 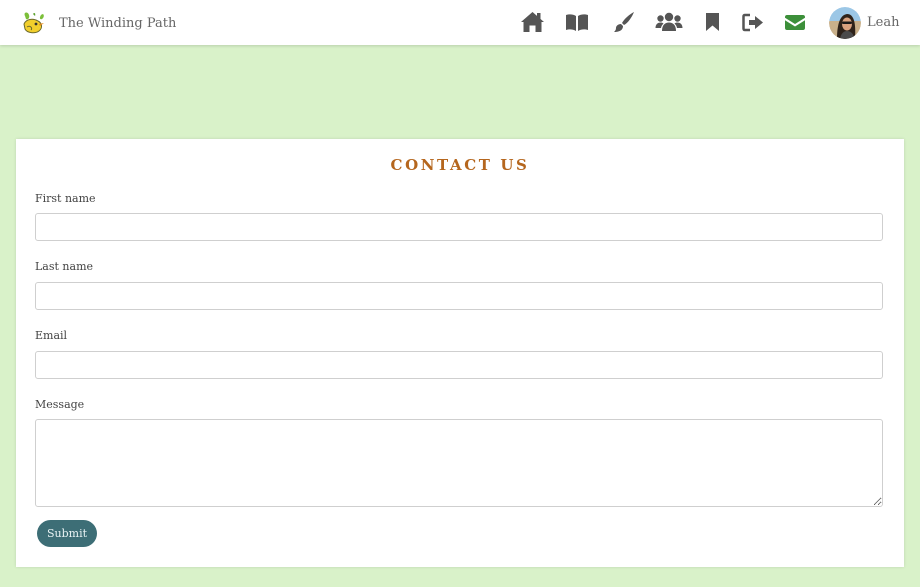 I want to click on users-icon, so click(x=669, y=21).